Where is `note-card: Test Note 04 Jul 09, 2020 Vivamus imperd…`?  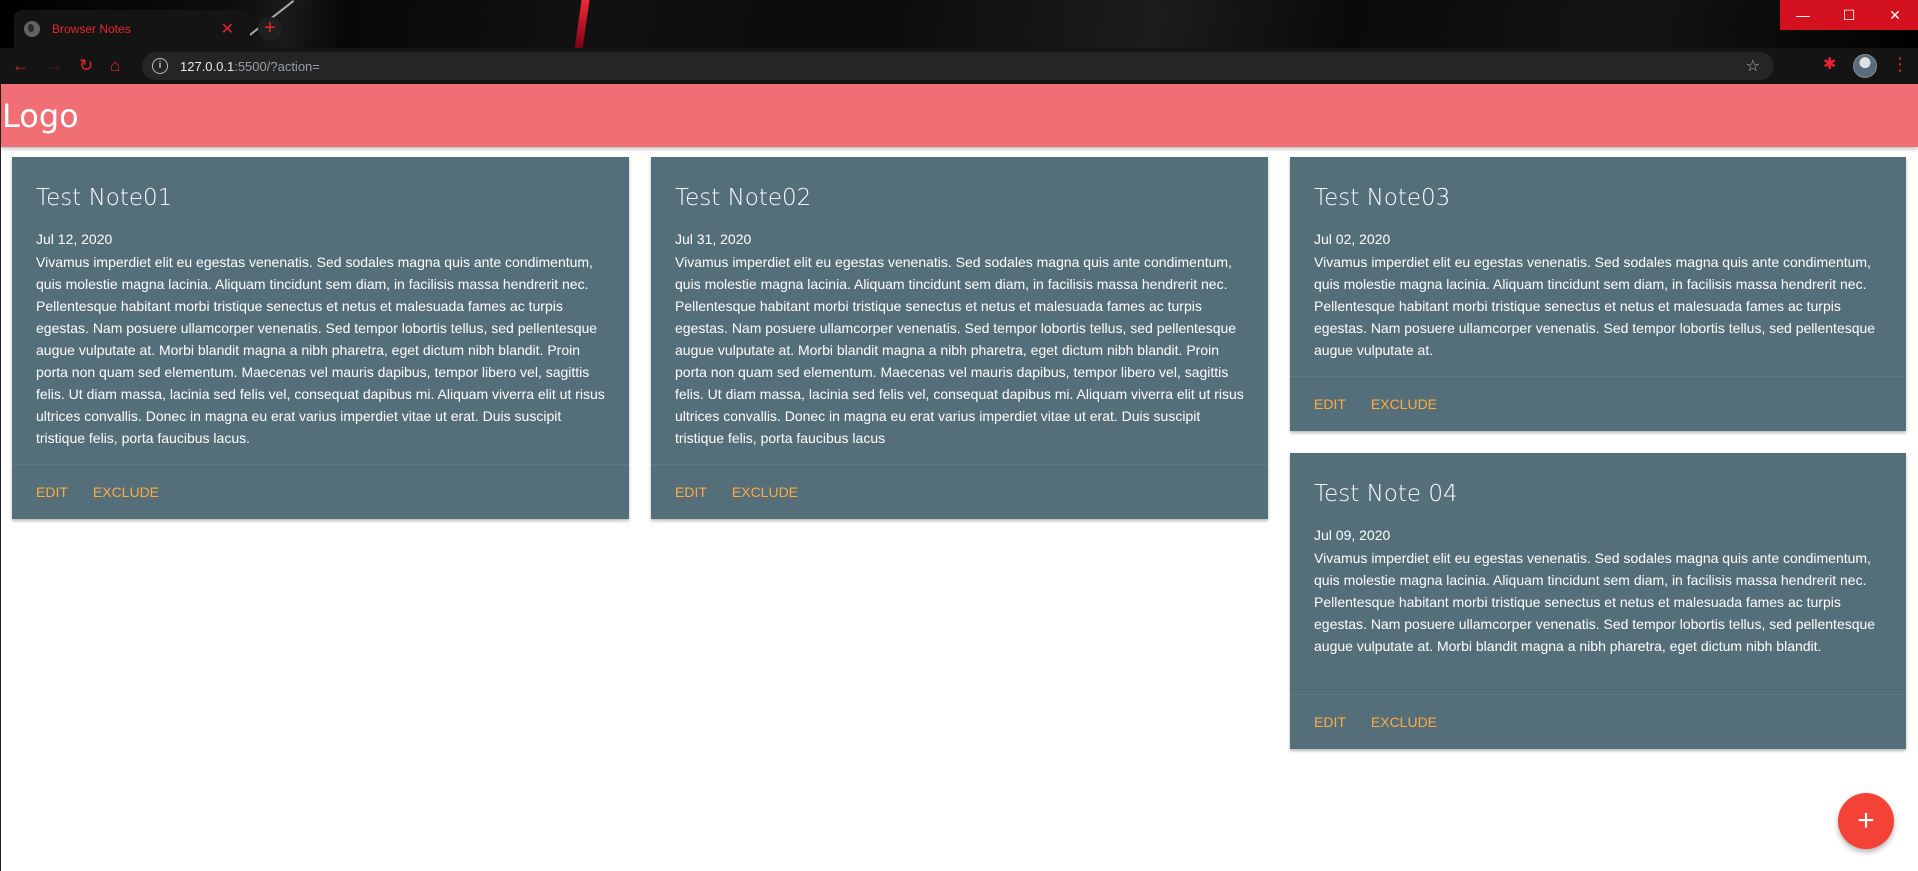
note-card: Test Note 04 Jul 09, 2020 Vivamus imperd… is located at coordinates (1598, 601).